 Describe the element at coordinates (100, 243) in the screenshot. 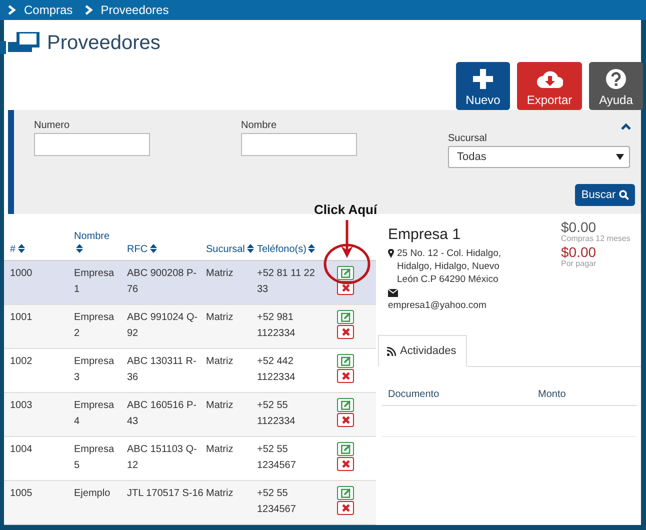

I see `column-header: Nombre` at that location.